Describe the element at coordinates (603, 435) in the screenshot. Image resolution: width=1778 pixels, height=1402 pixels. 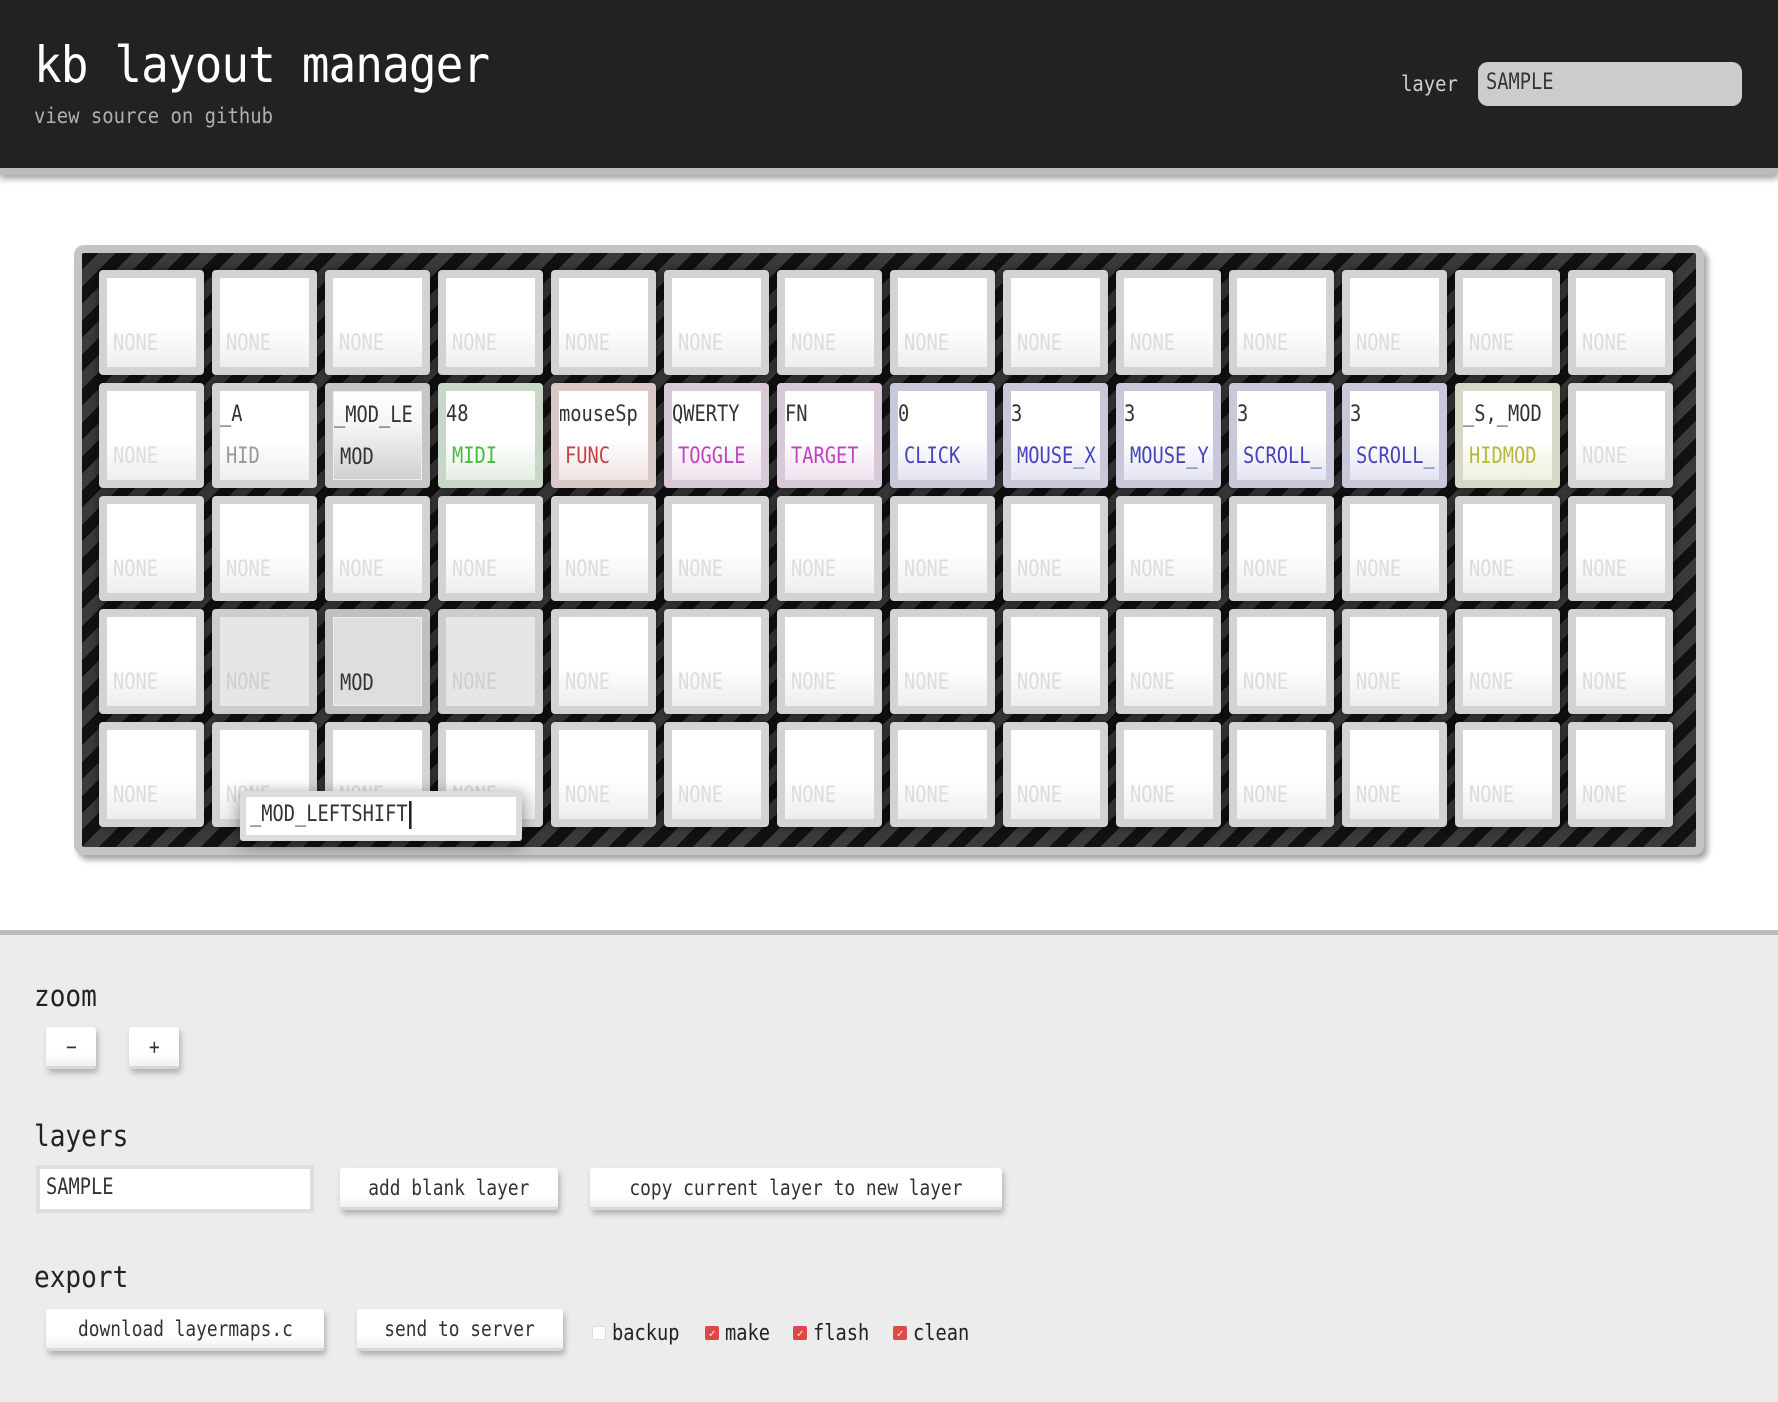
I see `key-r1-c4: mouseSp FUNC` at that location.